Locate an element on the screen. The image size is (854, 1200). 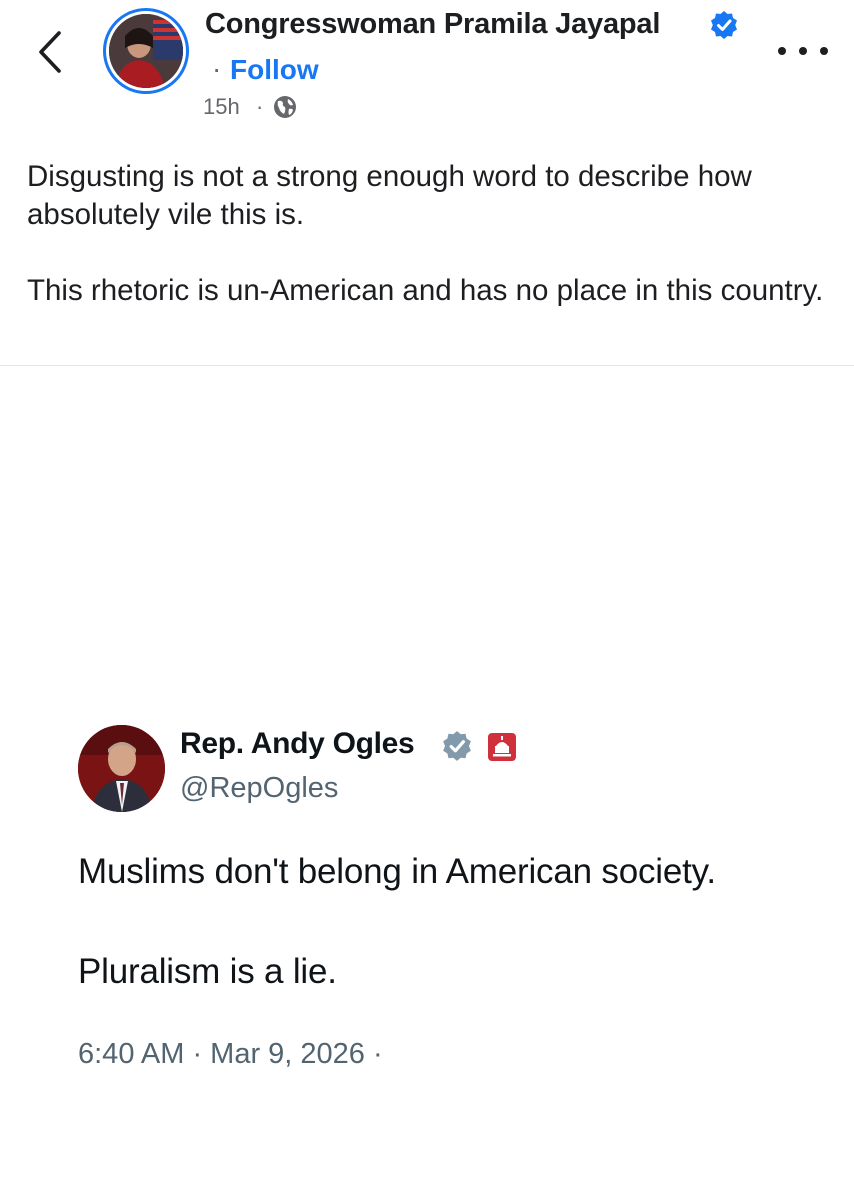
tweet-author-name: Rep. Andy Ogles is located at coordinates (297, 743).